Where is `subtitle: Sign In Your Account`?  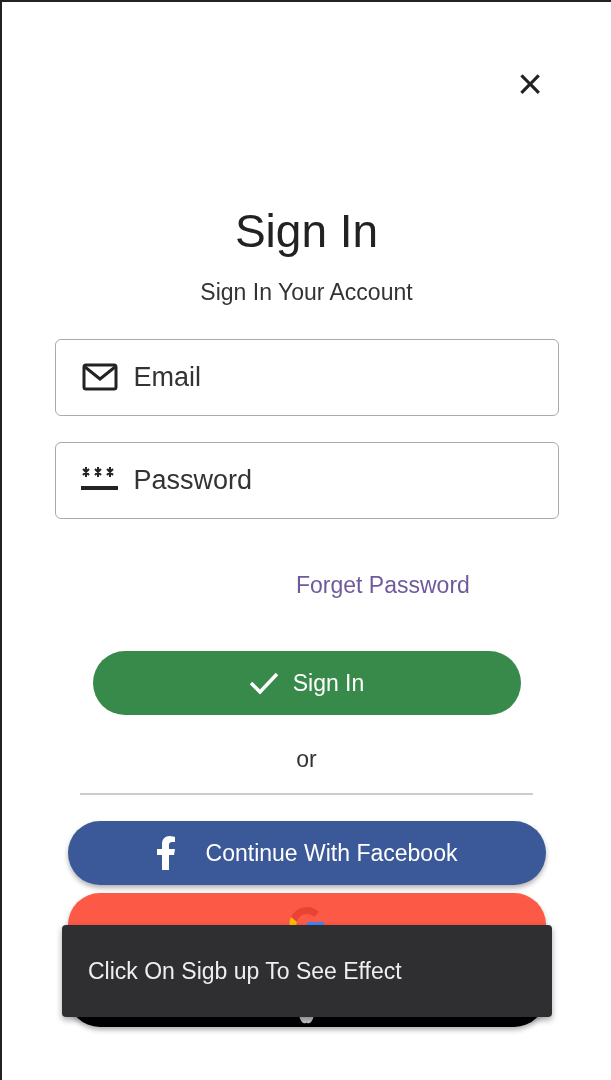 subtitle: Sign In Your Account is located at coordinates (306, 292).